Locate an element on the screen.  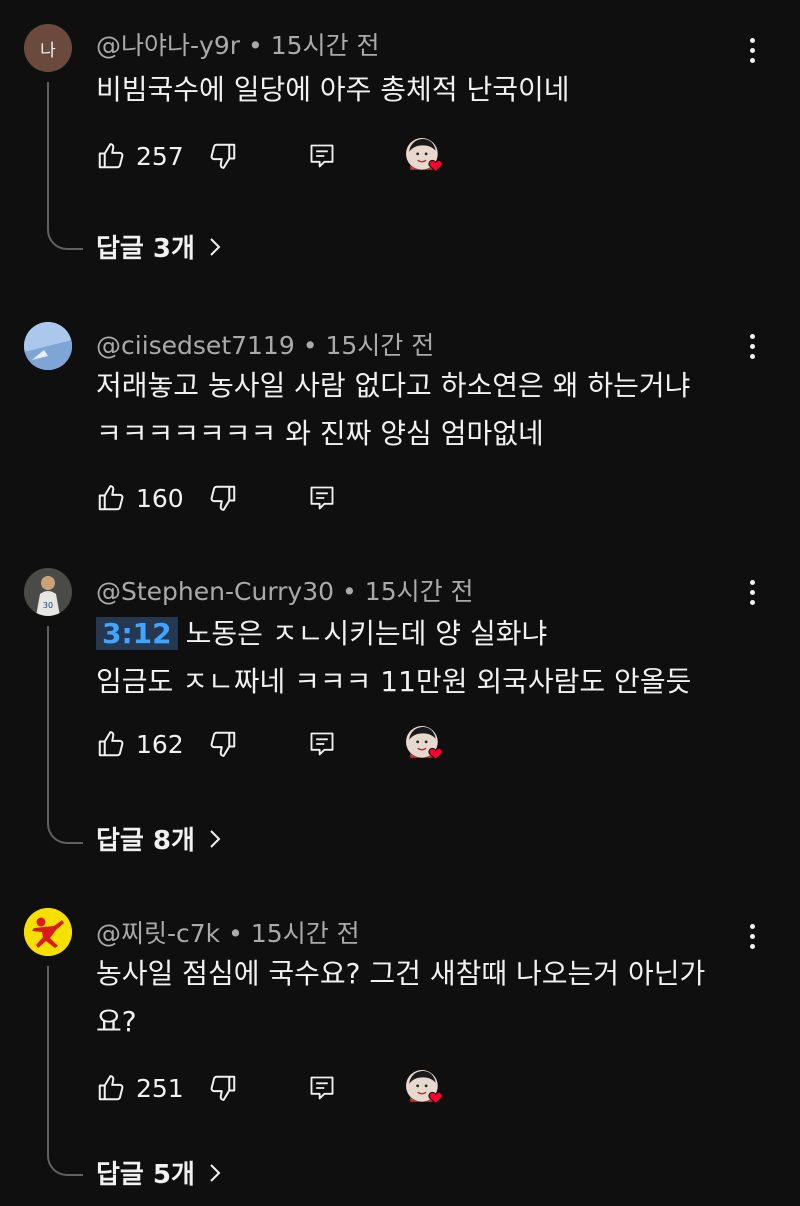
comment-author: @Stephen-Curry30 is located at coordinates (215, 591).